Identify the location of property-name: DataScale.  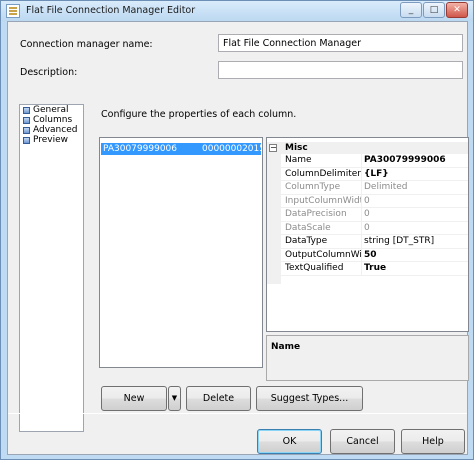
(308, 227).